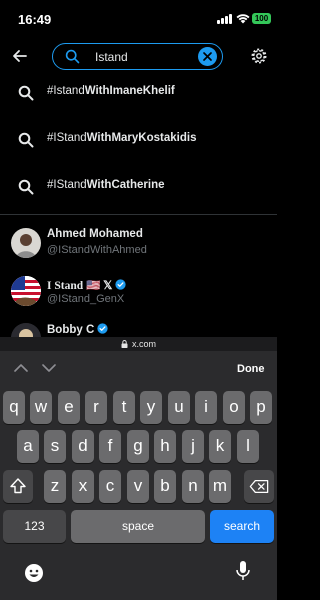 The height and width of the screenshot is (600, 320). I want to click on key-c: c, so click(110, 486).